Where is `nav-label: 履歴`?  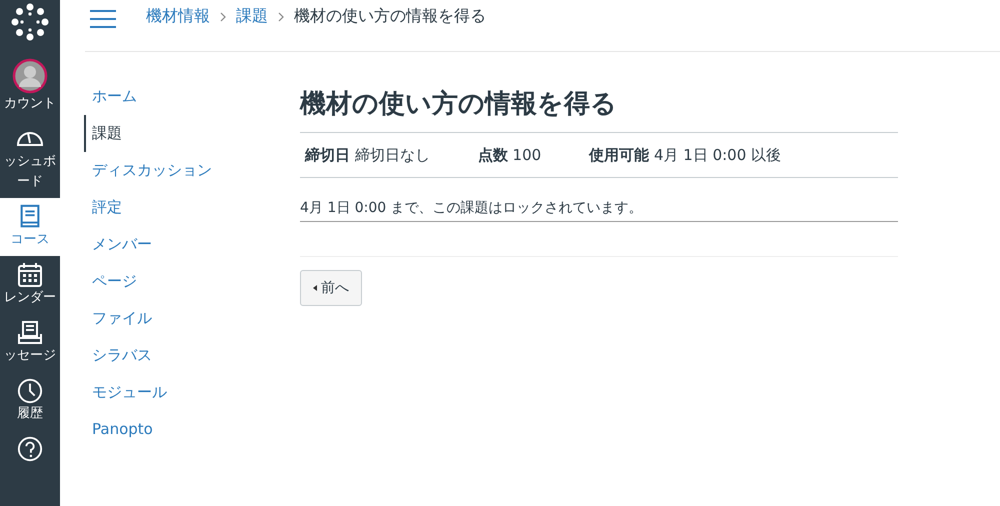 nav-label: 履歴 is located at coordinates (30, 414).